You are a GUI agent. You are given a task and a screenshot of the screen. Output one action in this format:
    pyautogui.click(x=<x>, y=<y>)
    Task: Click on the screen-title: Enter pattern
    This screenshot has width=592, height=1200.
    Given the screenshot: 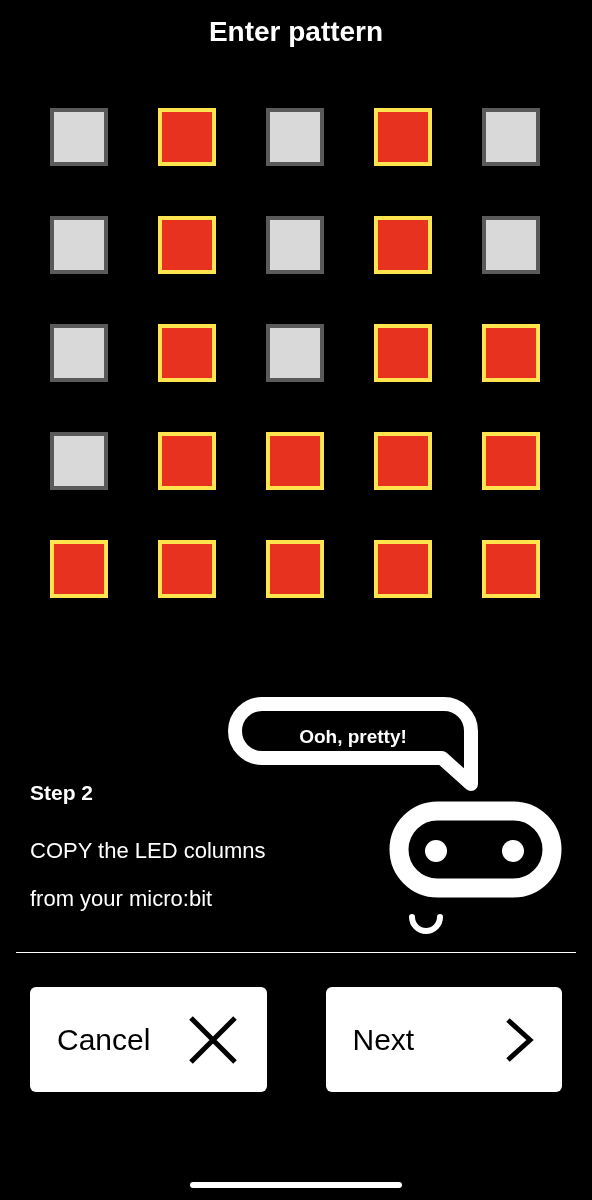 What is the action you would take?
    pyautogui.click(x=296, y=32)
    